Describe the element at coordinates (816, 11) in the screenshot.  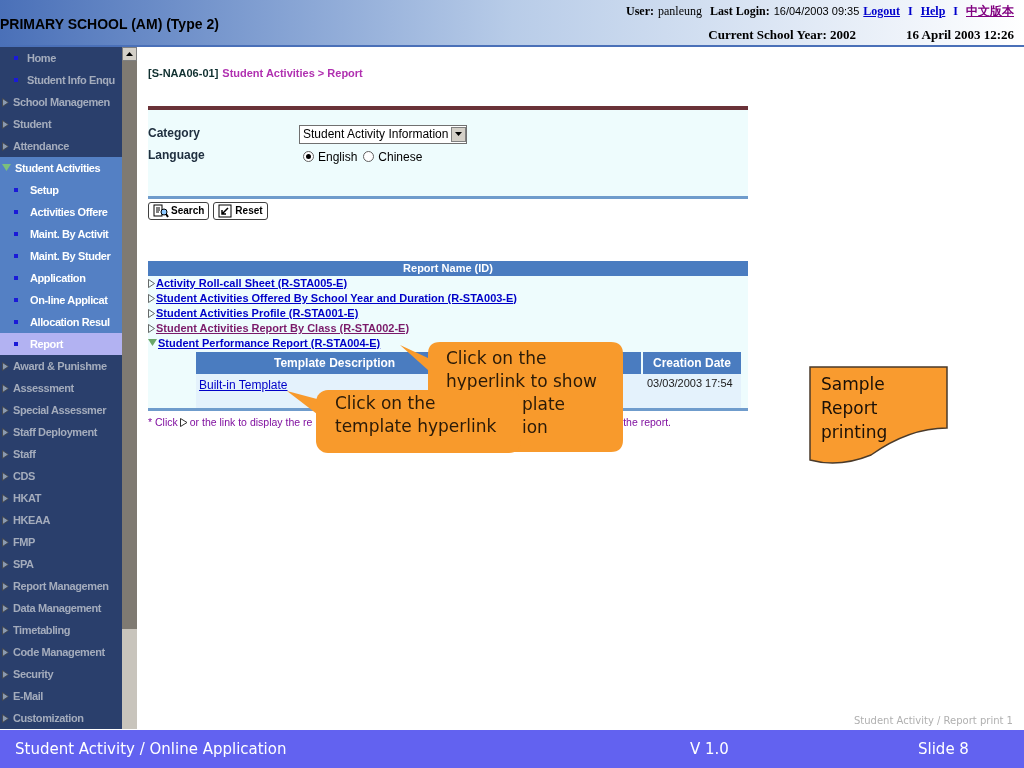
I see `last-login-time: 16/04/2003 09:35` at that location.